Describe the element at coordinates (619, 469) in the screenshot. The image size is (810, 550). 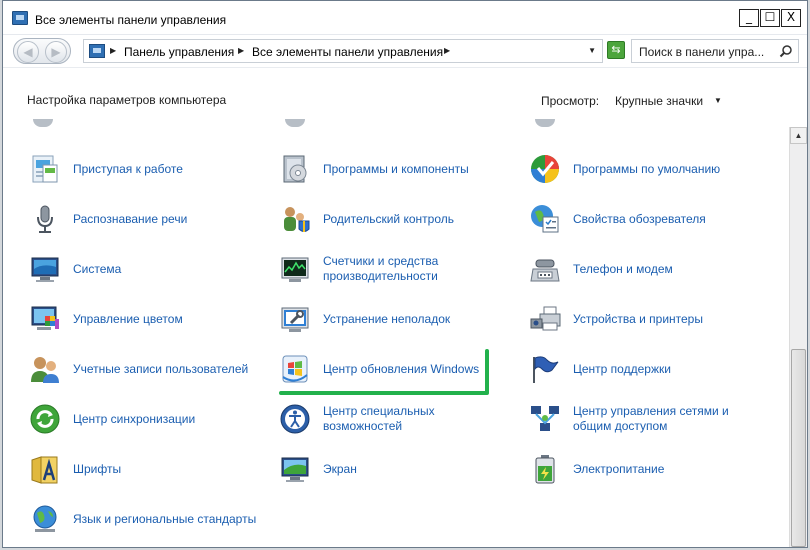
I see `item-label: Электропитание` at that location.